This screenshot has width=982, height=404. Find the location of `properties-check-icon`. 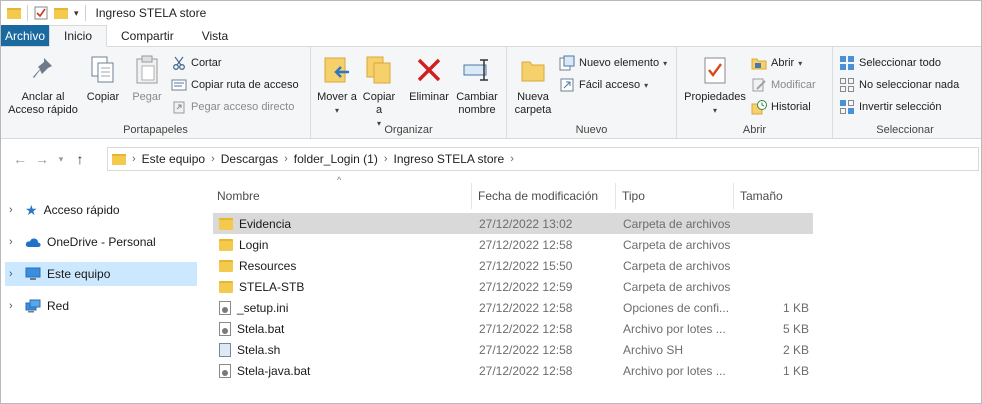

properties-check-icon is located at coordinates (41, 13).